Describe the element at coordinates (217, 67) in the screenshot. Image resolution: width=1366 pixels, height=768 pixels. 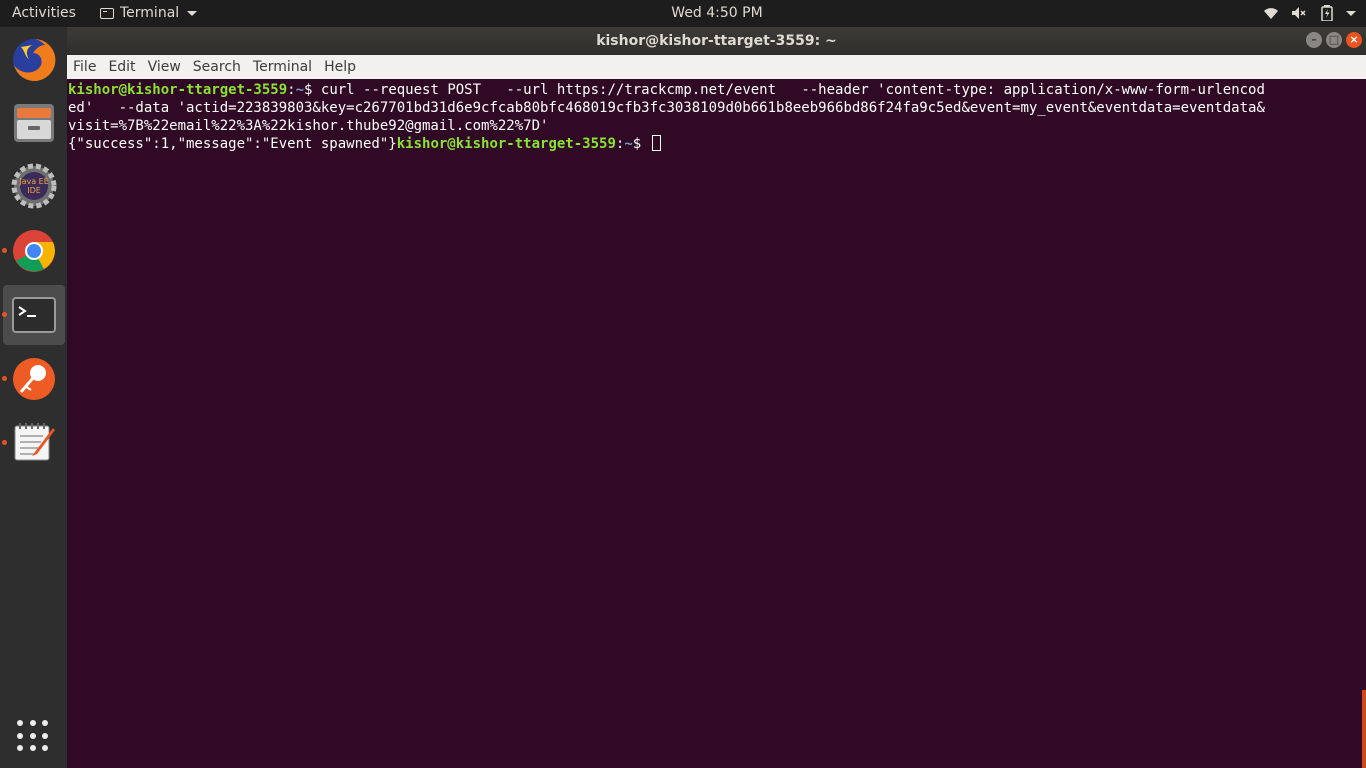
I see `menu-search: Search` at that location.